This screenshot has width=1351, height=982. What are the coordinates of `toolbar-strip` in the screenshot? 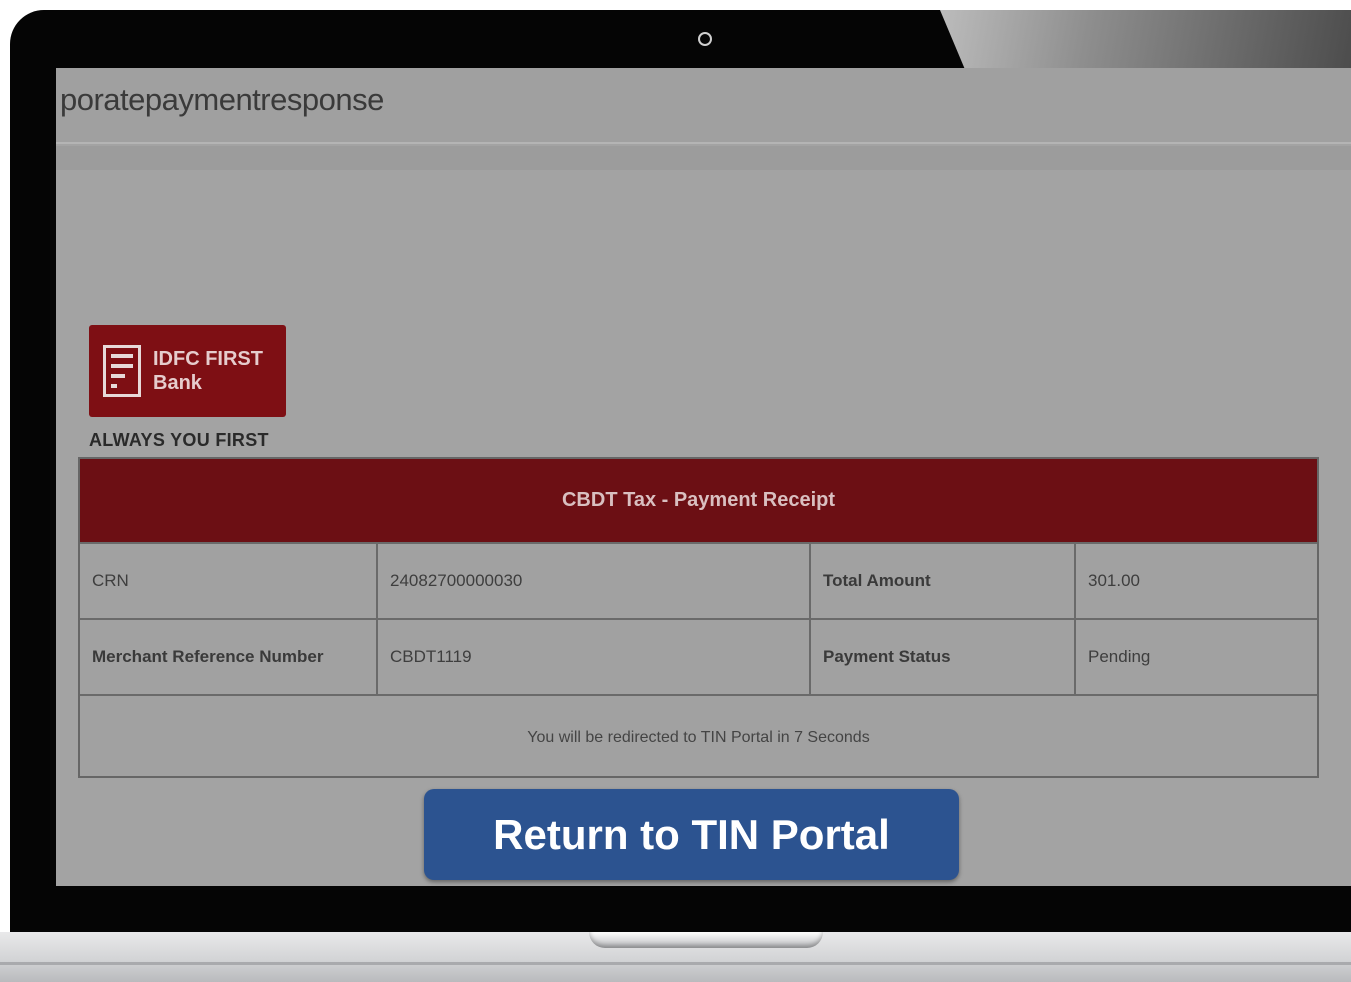 It's located at (703, 158).